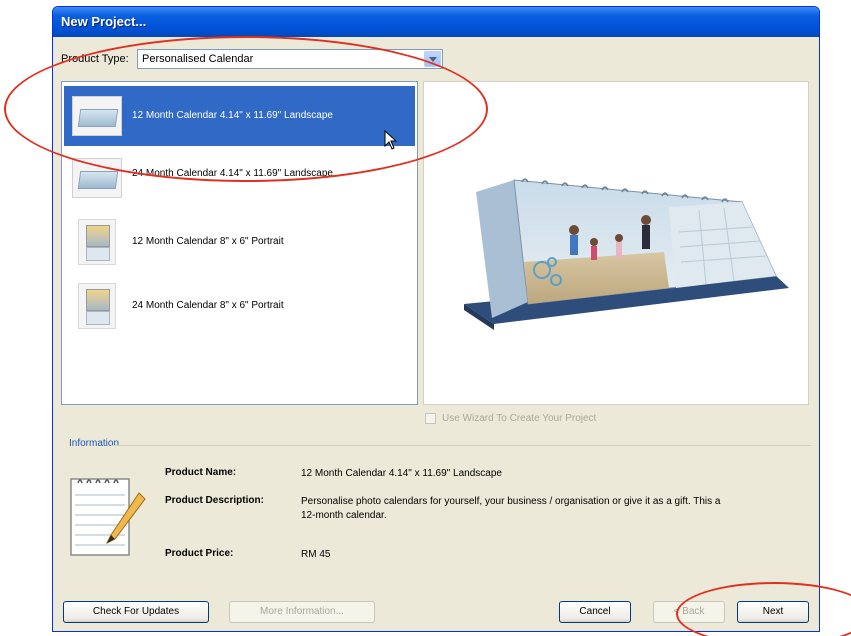 The image size is (851, 636). What do you see at coordinates (626, 254) in the screenshot?
I see `desk-calendar-image` at bounding box center [626, 254].